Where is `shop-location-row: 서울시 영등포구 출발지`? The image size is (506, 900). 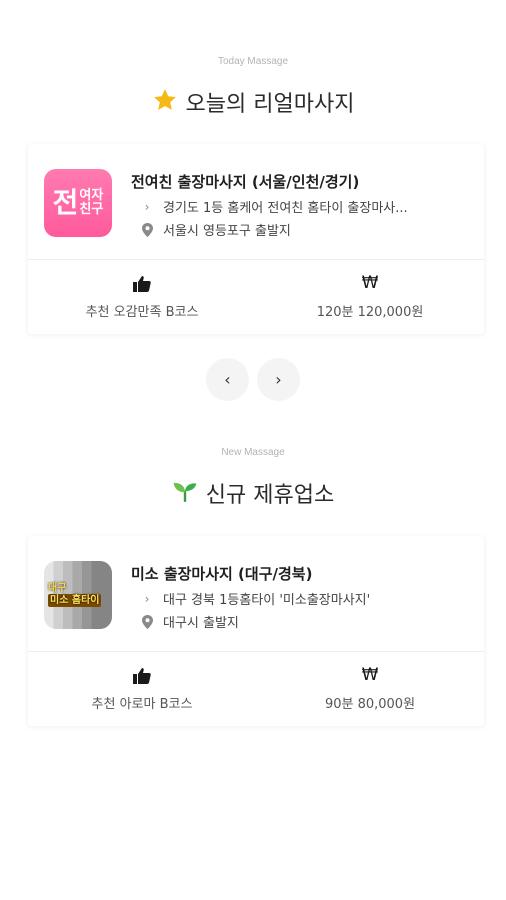 shop-location-row: 서울시 영등포구 출발지 is located at coordinates (216, 229).